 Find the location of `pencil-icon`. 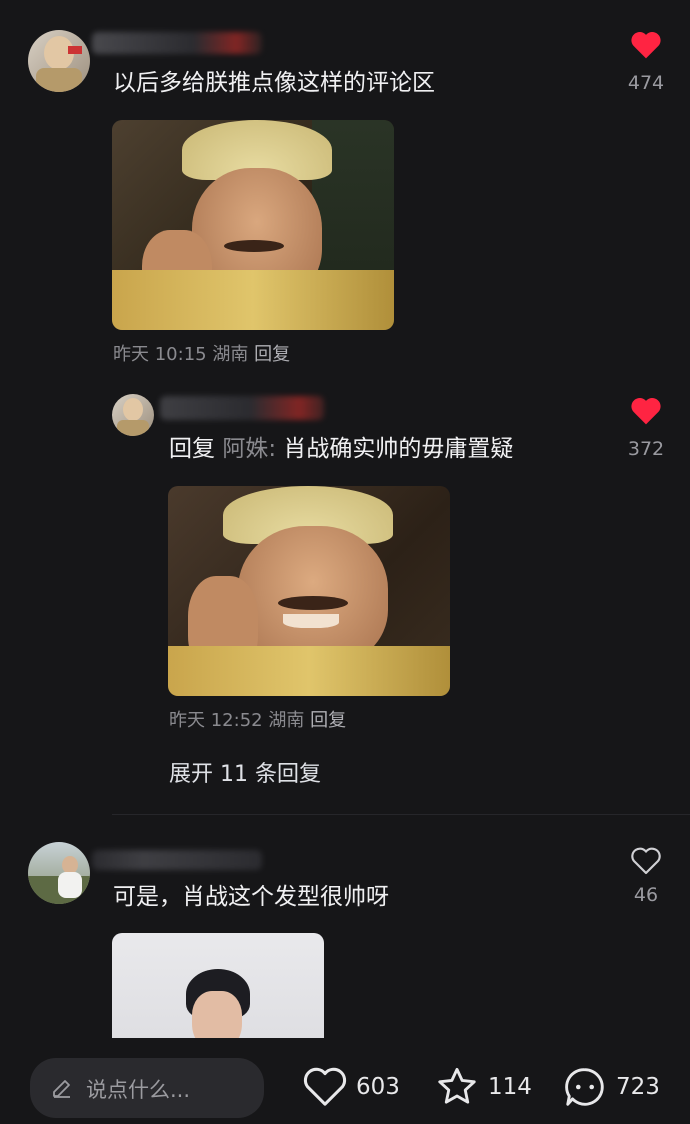

pencil-icon is located at coordinates (61, 1089).